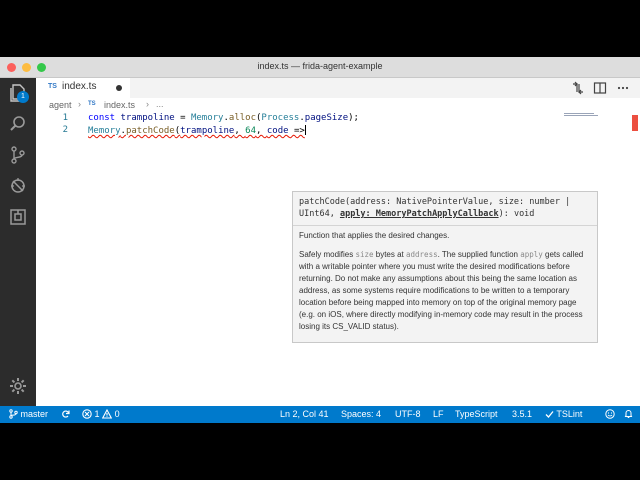 This screenshot has height=480, width=640. Describe the element at coordinates (304, 414) in the screenshot. I see `cursor-position: Ln 2, Col 41` at that location.